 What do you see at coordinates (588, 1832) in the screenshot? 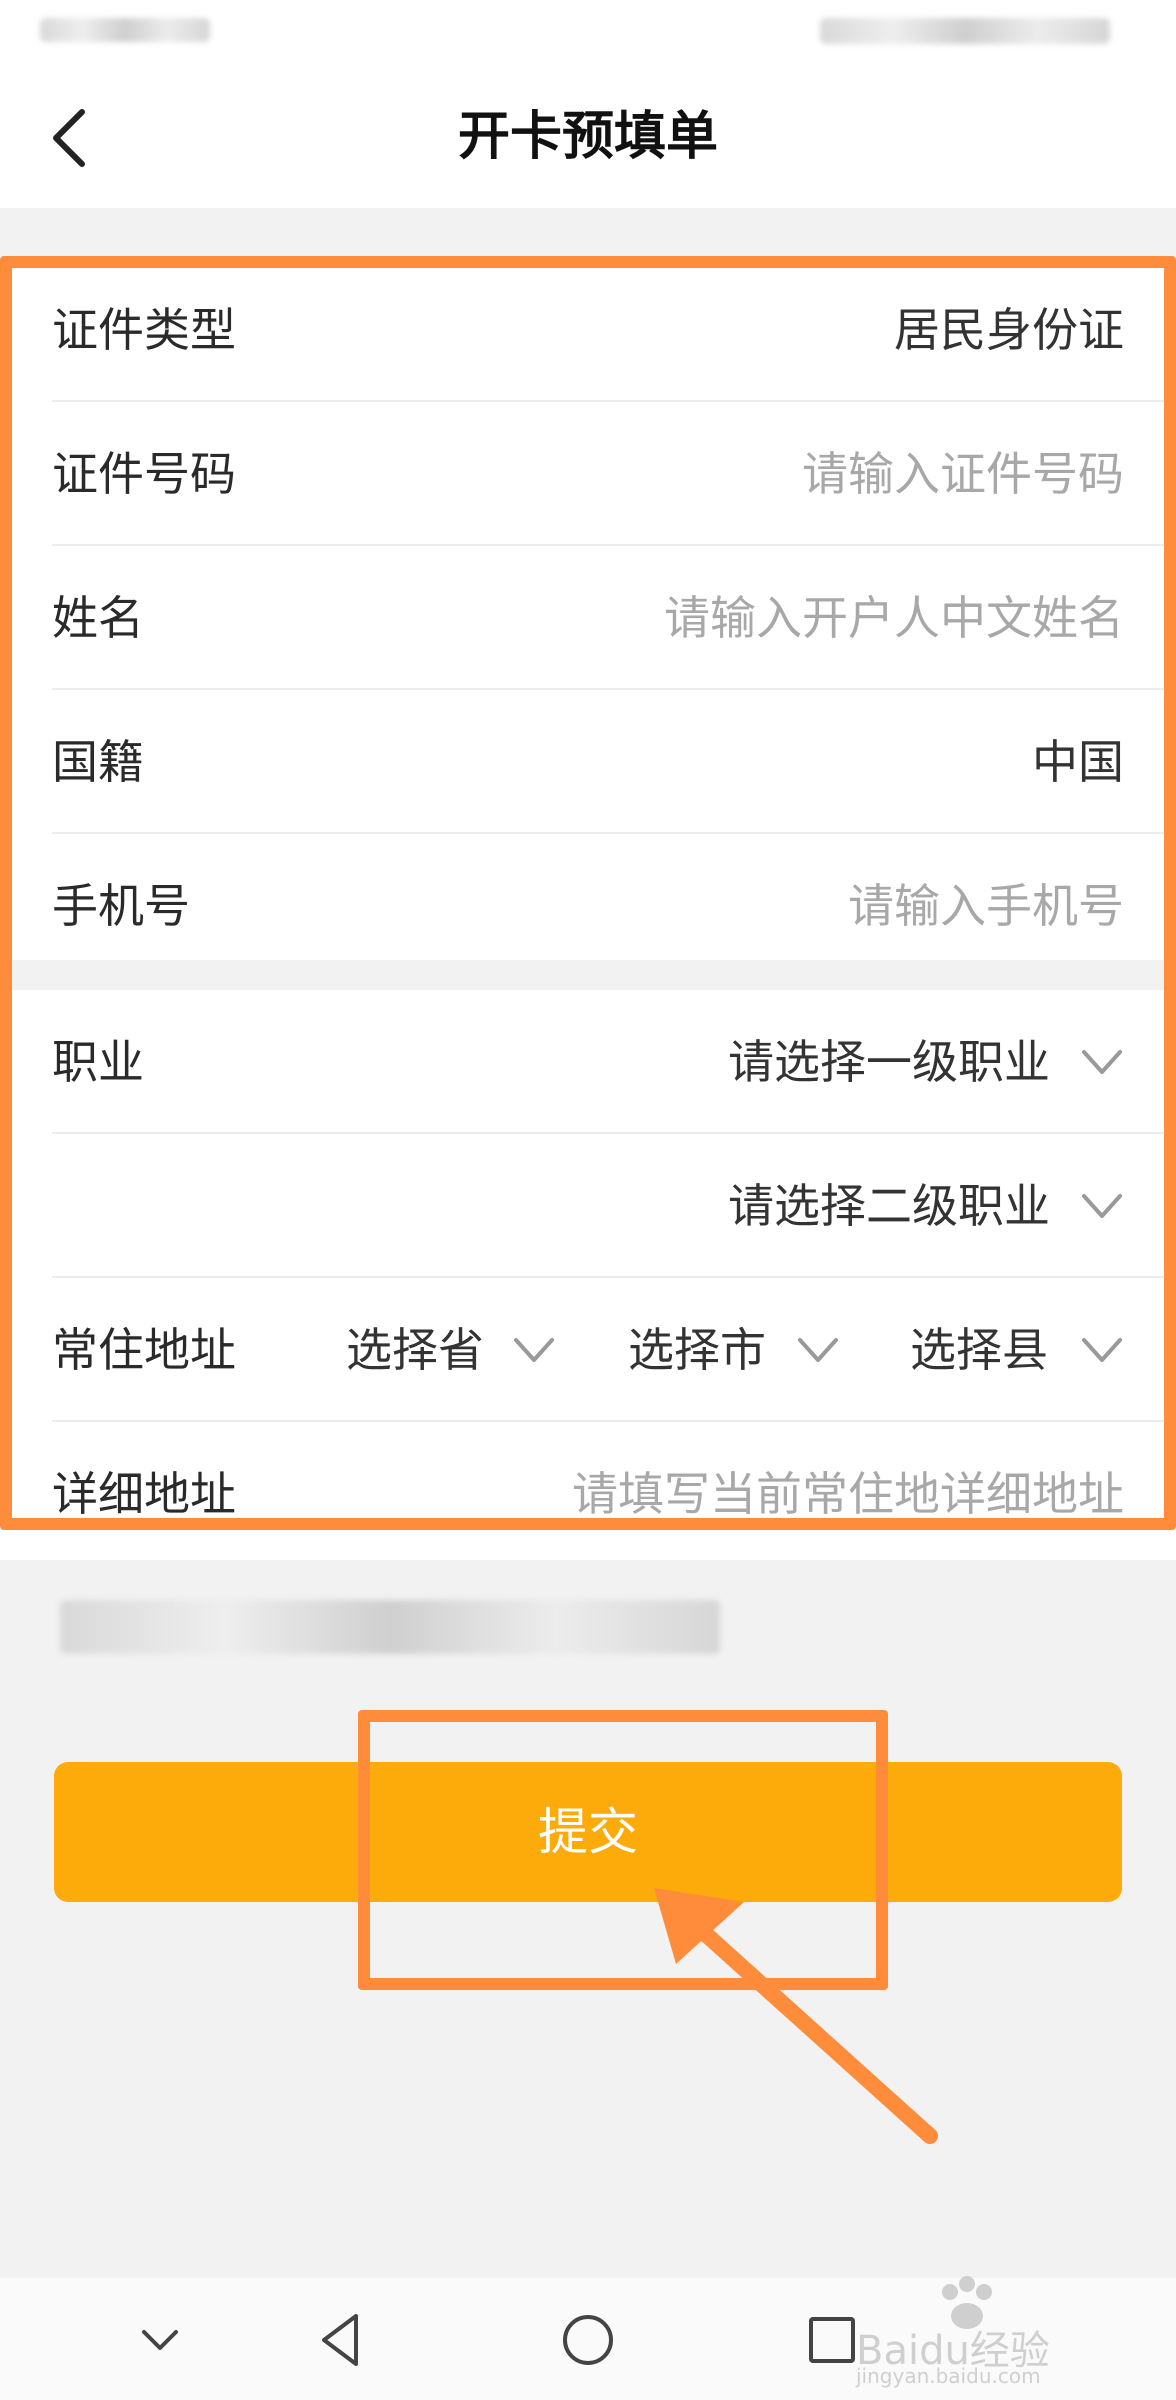
I see `submit-button: 提交` at bounding box center [588, 1832].